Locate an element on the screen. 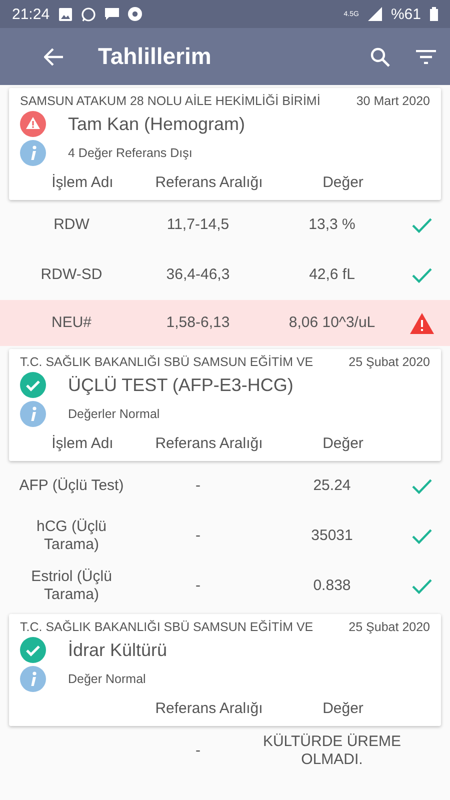  table-cell: 13,3 % is located at coordinates (332, 224).